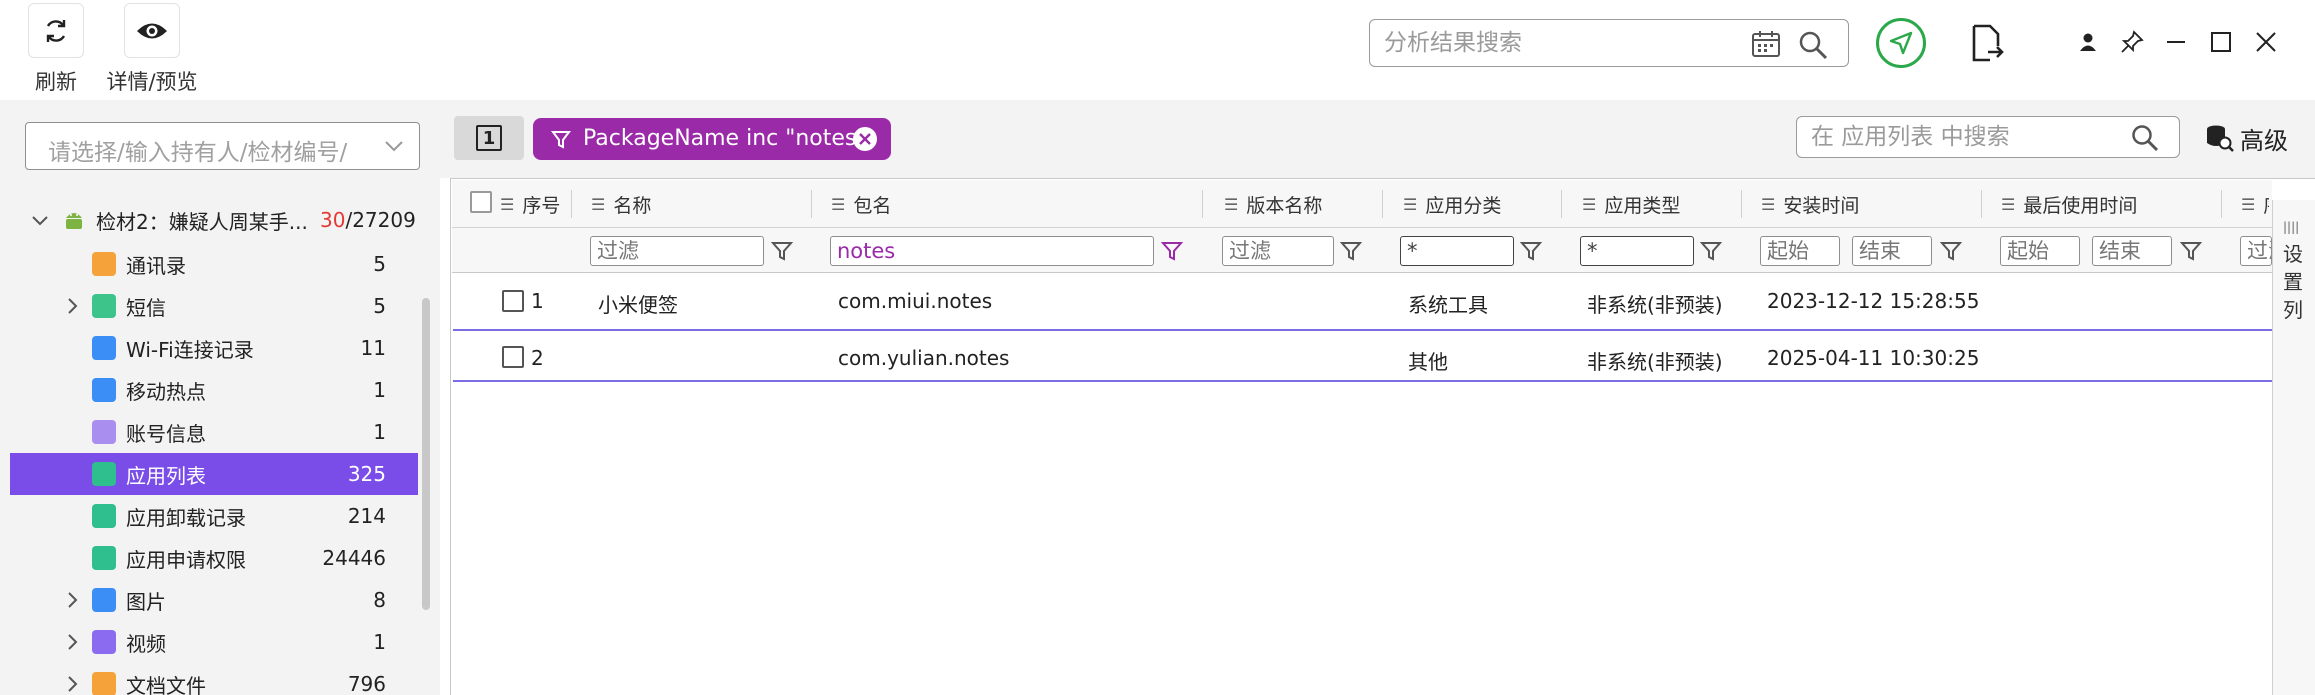 Image resolution: width=2315 pixels, height=695 pixels. What do you see at coordinates (166, 475) in the screenshot?
I see `sidebar-item-label: 应用列表` at bounding box center [166, 475].